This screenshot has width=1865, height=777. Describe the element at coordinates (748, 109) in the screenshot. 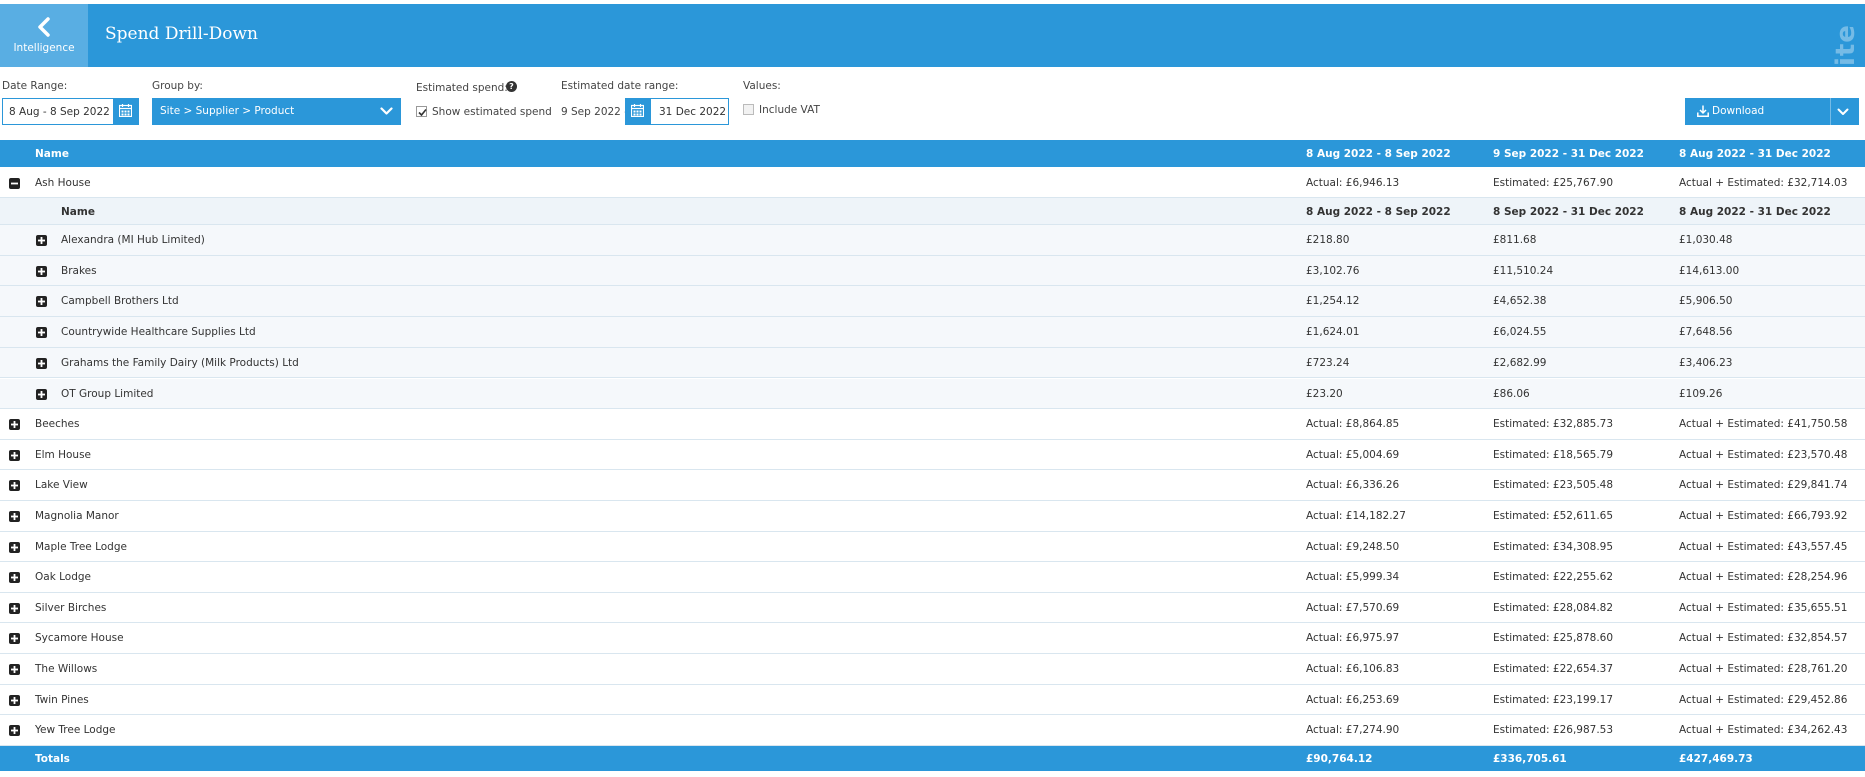

I see `include-vat-checkbox` at that location.